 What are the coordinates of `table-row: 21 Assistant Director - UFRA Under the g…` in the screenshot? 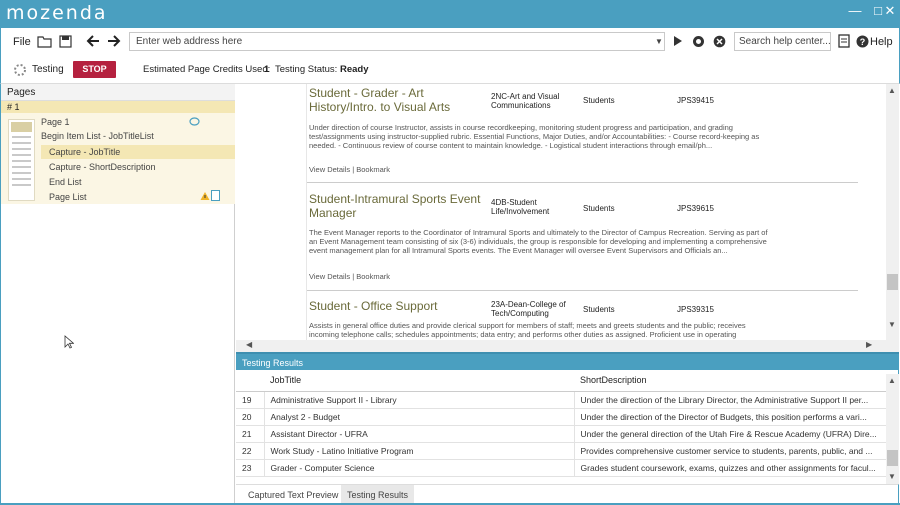 It's located at (561, 434).